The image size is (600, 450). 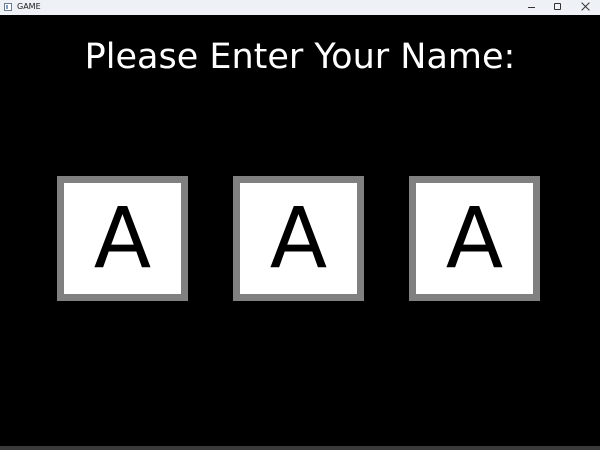 I want to click on close-button, so click(x=585, y=7).